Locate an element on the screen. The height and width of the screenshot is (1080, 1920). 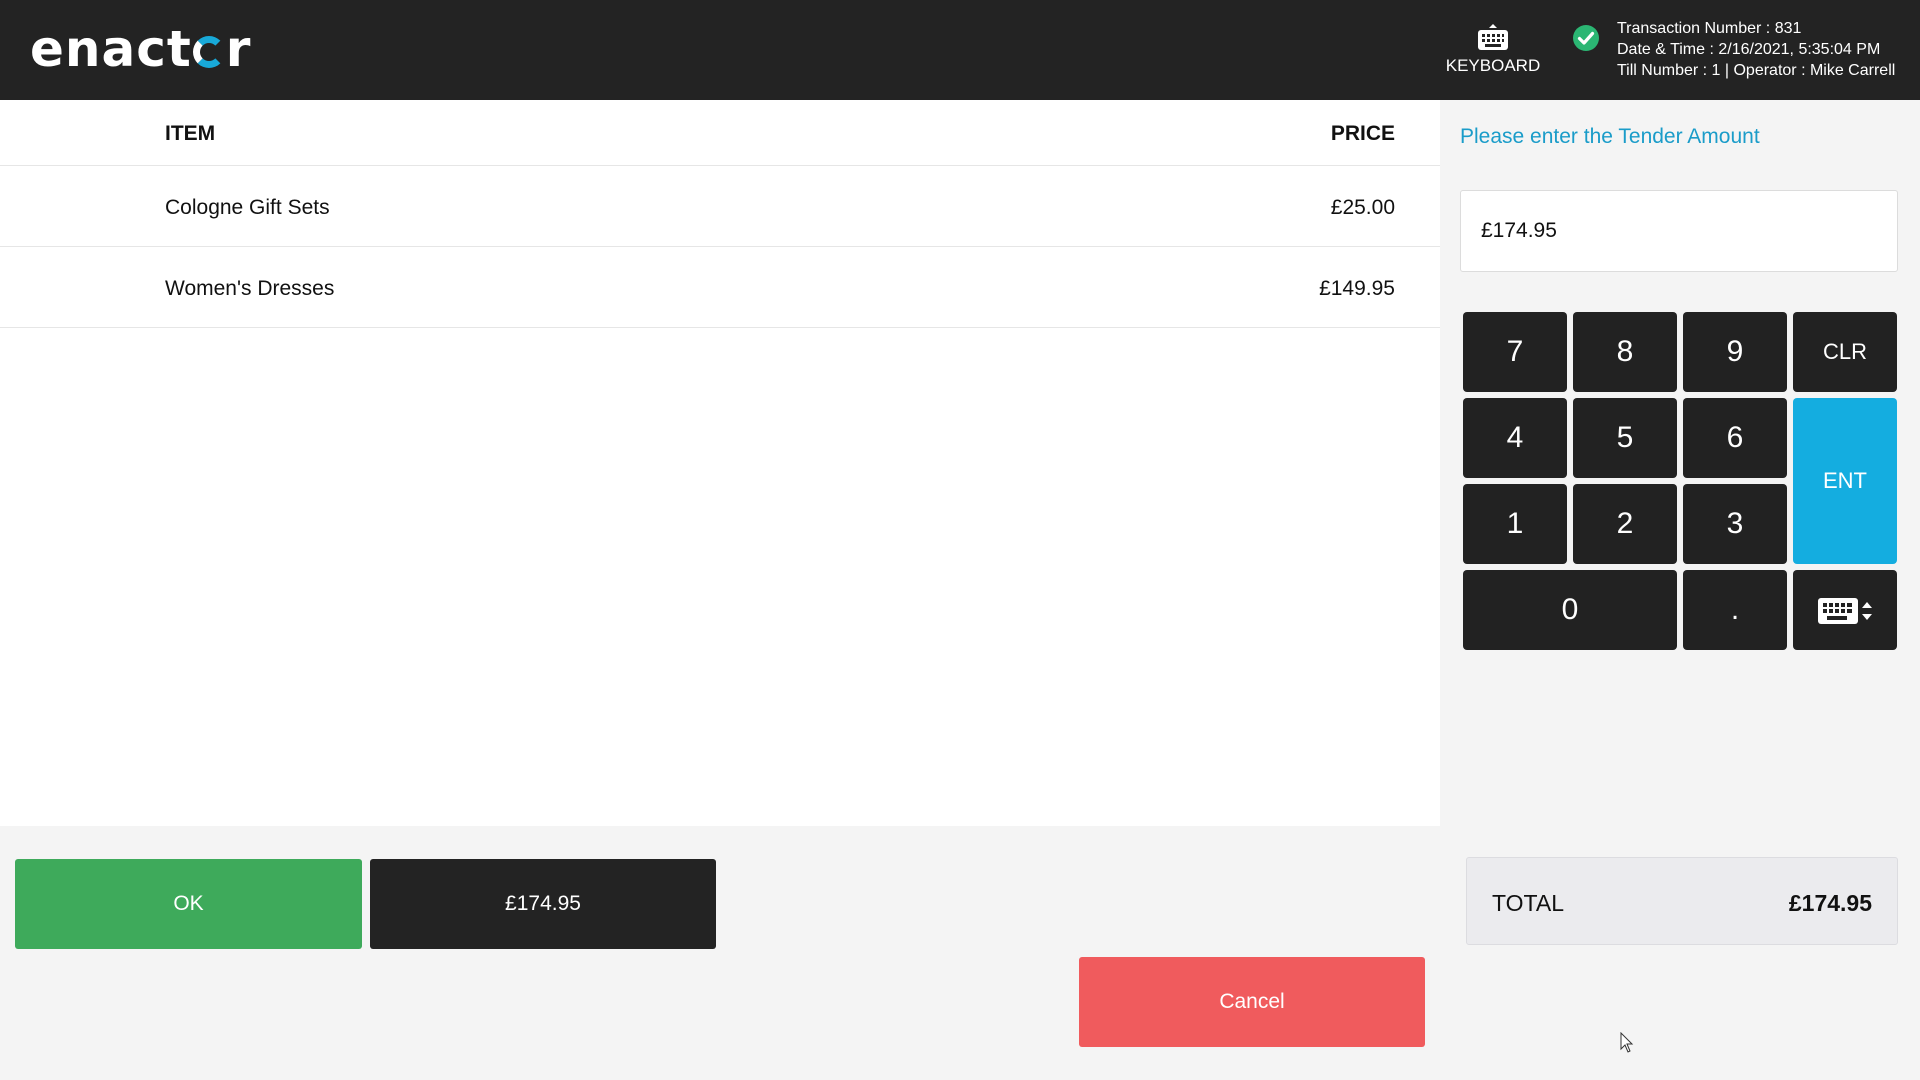
item-name: Women's Dresses is located at coordinates (250, 288).